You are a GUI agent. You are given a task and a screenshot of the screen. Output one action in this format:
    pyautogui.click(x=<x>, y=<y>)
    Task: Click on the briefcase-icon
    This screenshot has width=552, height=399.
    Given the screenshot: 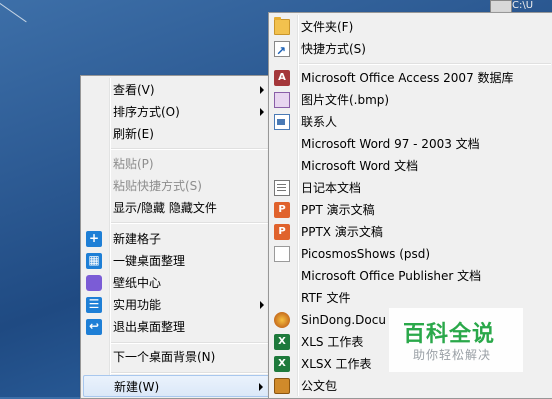 What is the action you would take?
    pyautogui.click(x=282, y=386)
    